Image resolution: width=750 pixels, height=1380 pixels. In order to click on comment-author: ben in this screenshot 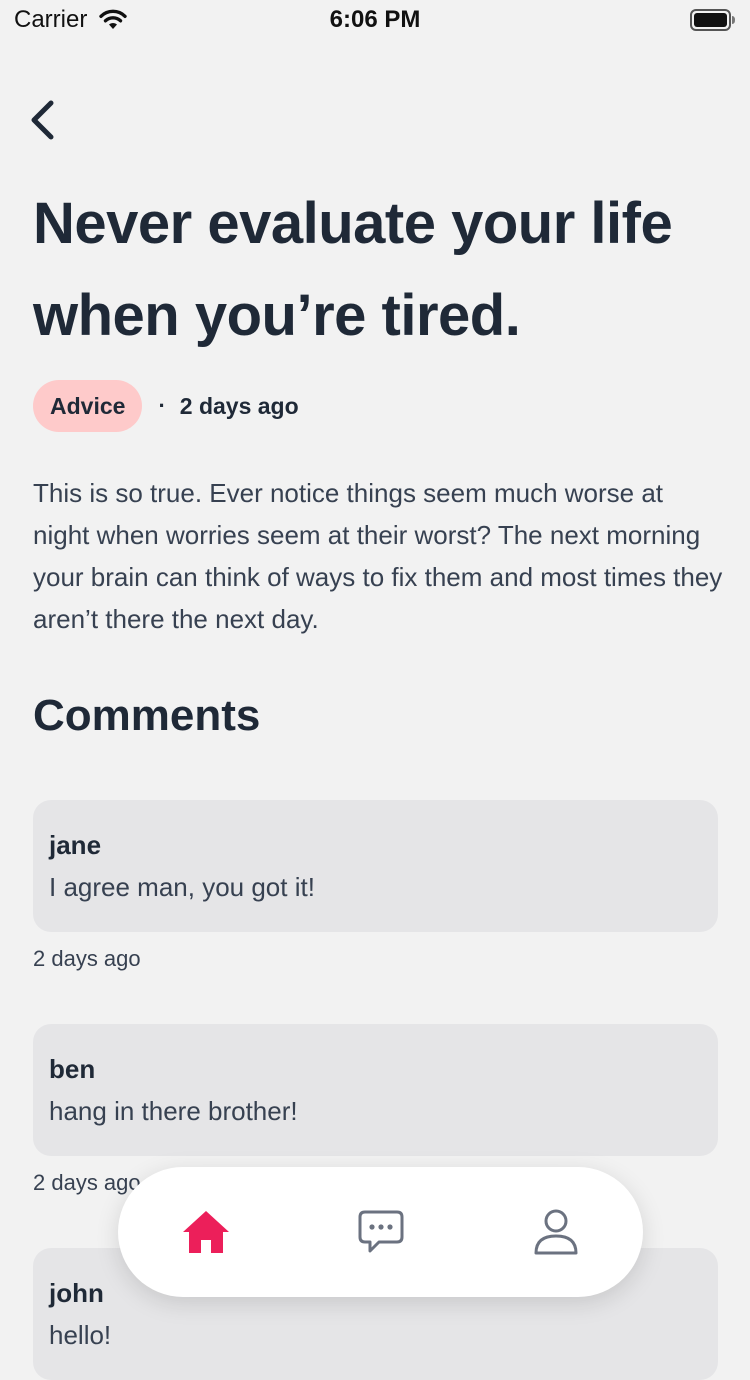, I will do `click(72, 1069)`.